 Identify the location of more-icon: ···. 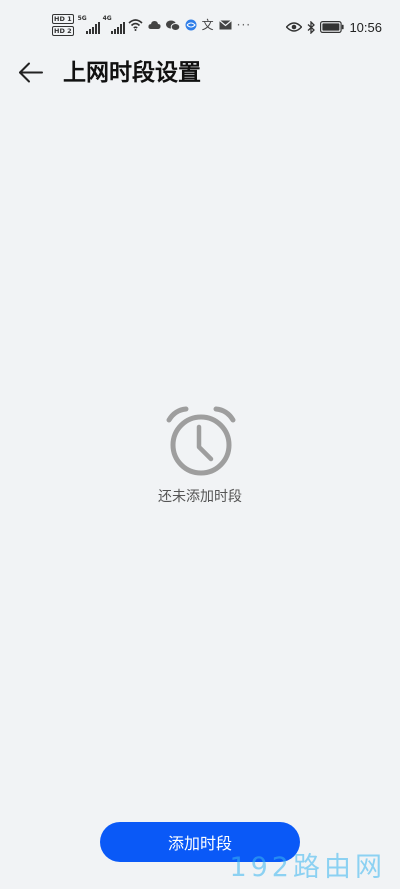
(244, 25).